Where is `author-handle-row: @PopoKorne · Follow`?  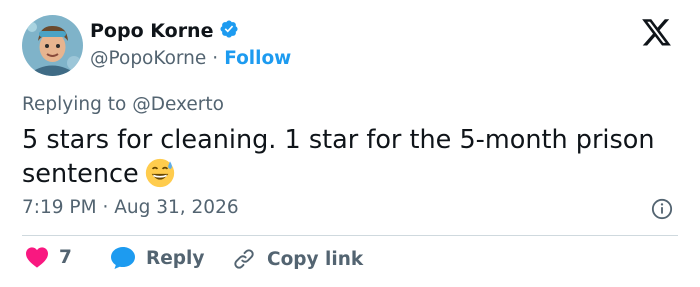
author-handle-row: @PopoKorne · Follow is located at coordinates (190, 58).